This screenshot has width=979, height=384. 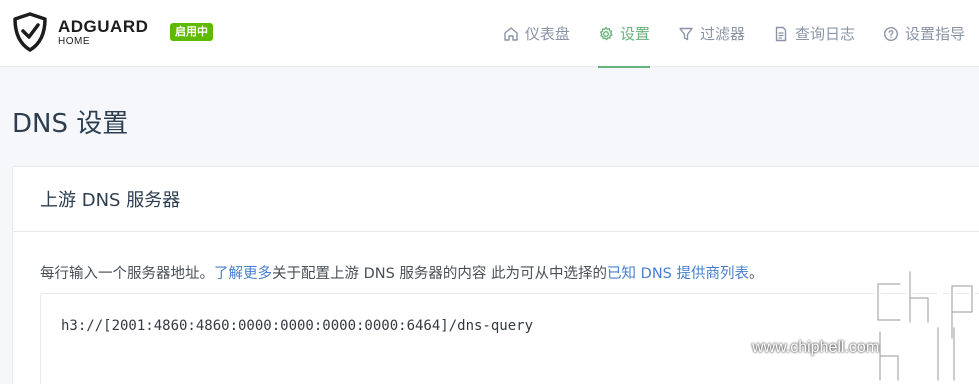 What do you see at coordinates (440, 274) in the screenshot?
I see `desc-middle: 关于配置上游 DNS 服务器的内容 此为可从中选择的` at bounding box center [440, 274].